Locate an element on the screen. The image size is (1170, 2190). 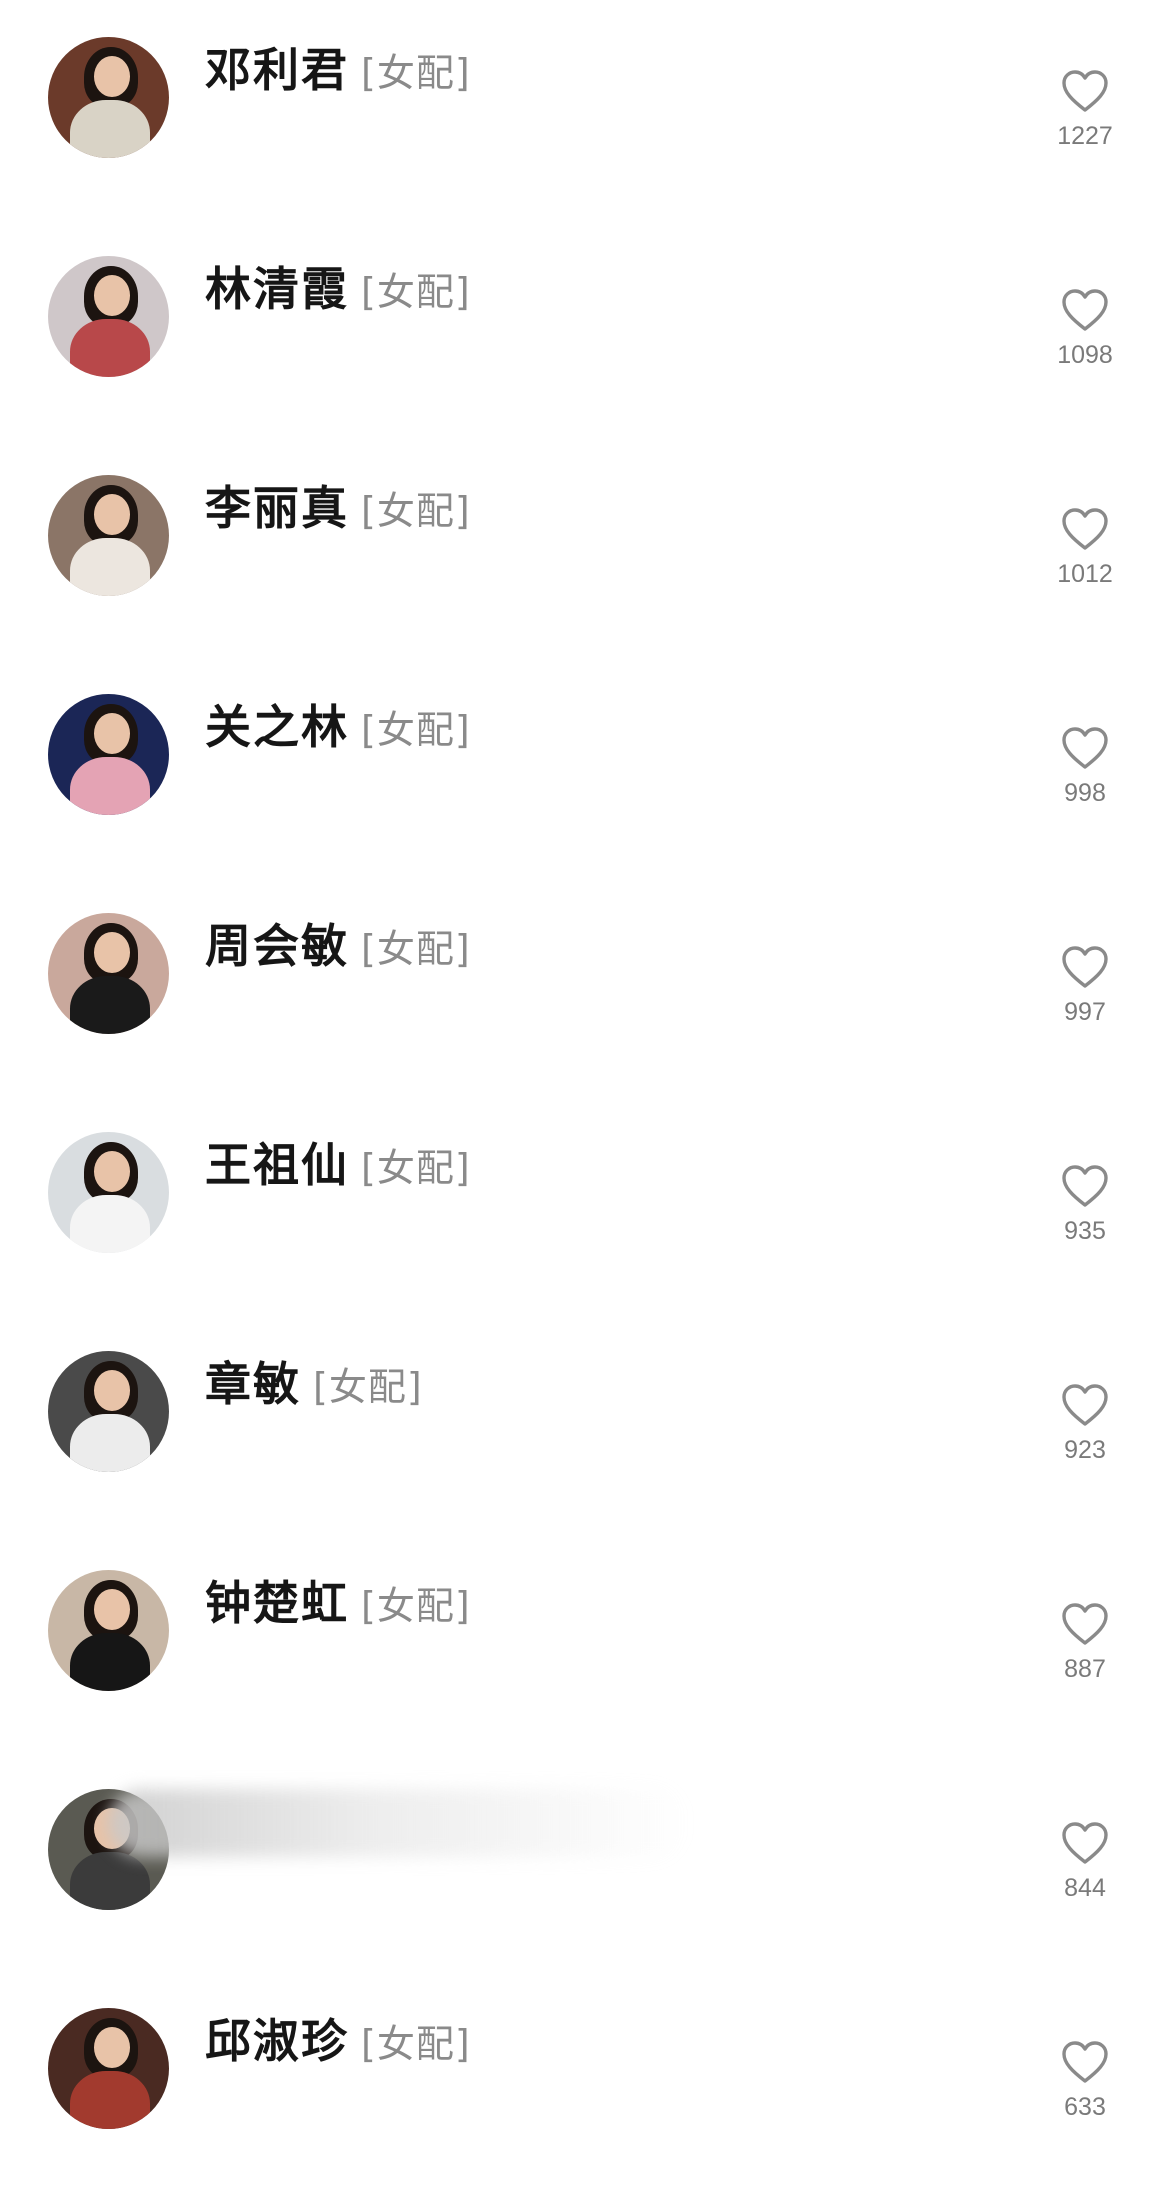
list-item: 周会敏 [女配] 997 is located at coordinates (585, 985).